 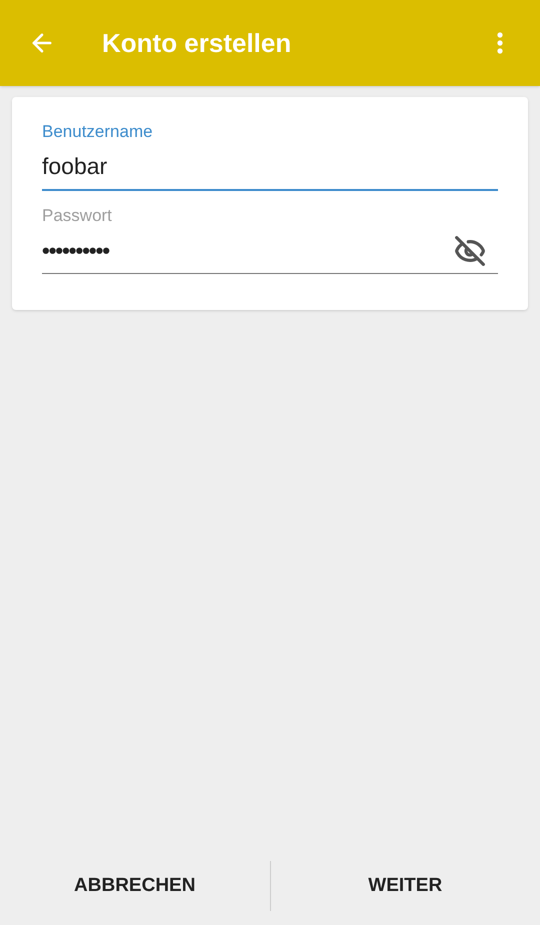 What do you see at coordinates (77, 215) in the screenshot?
I see `field-label: Passwort` at bounding box center [77, 215].